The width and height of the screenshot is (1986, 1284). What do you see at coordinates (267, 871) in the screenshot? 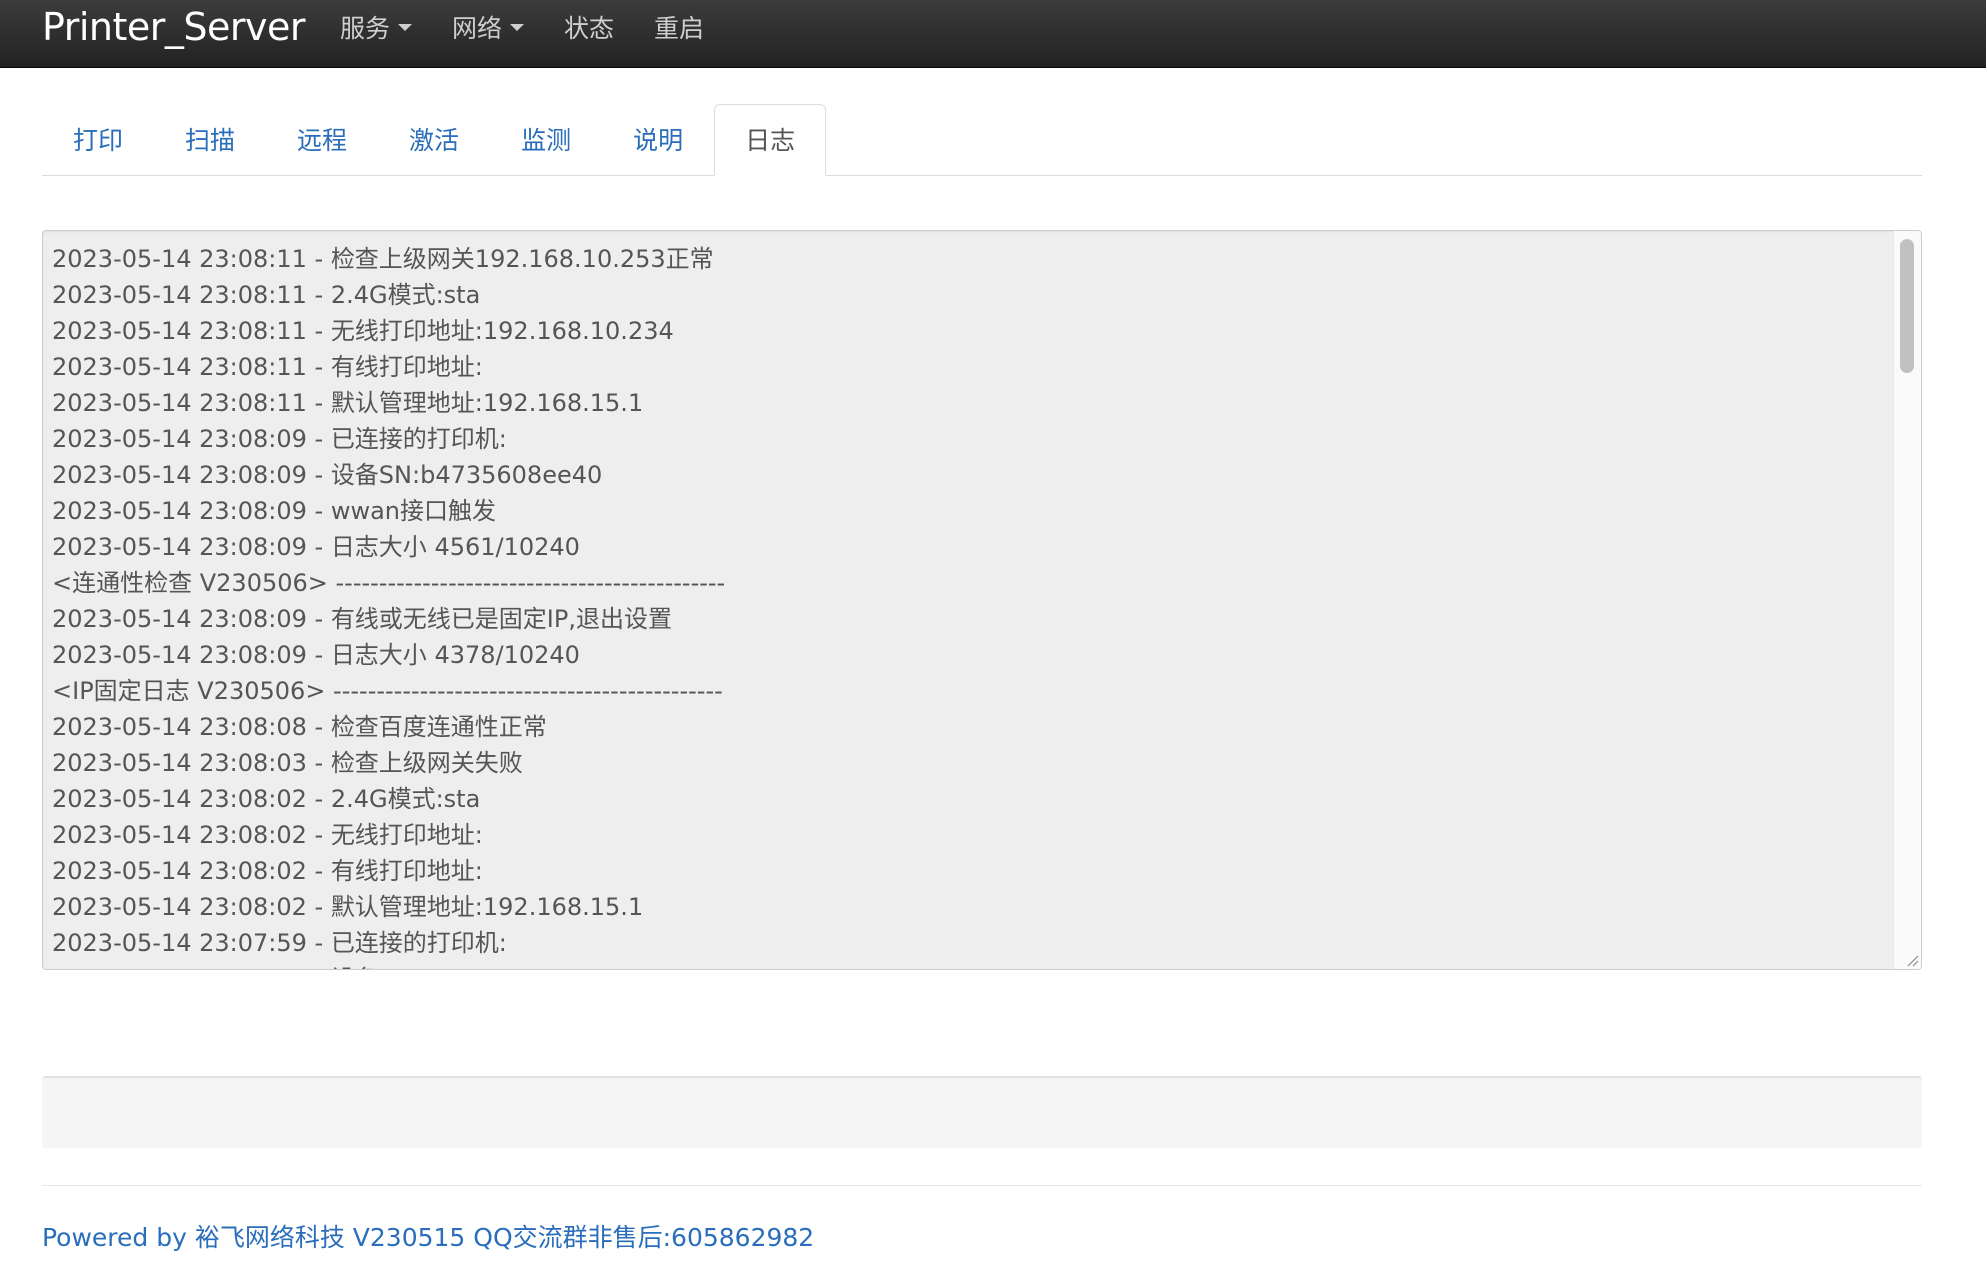
I see `log-line: 2023-05-14 23:08:02 - 有线打印地址:` at bounding box center [267, 871].